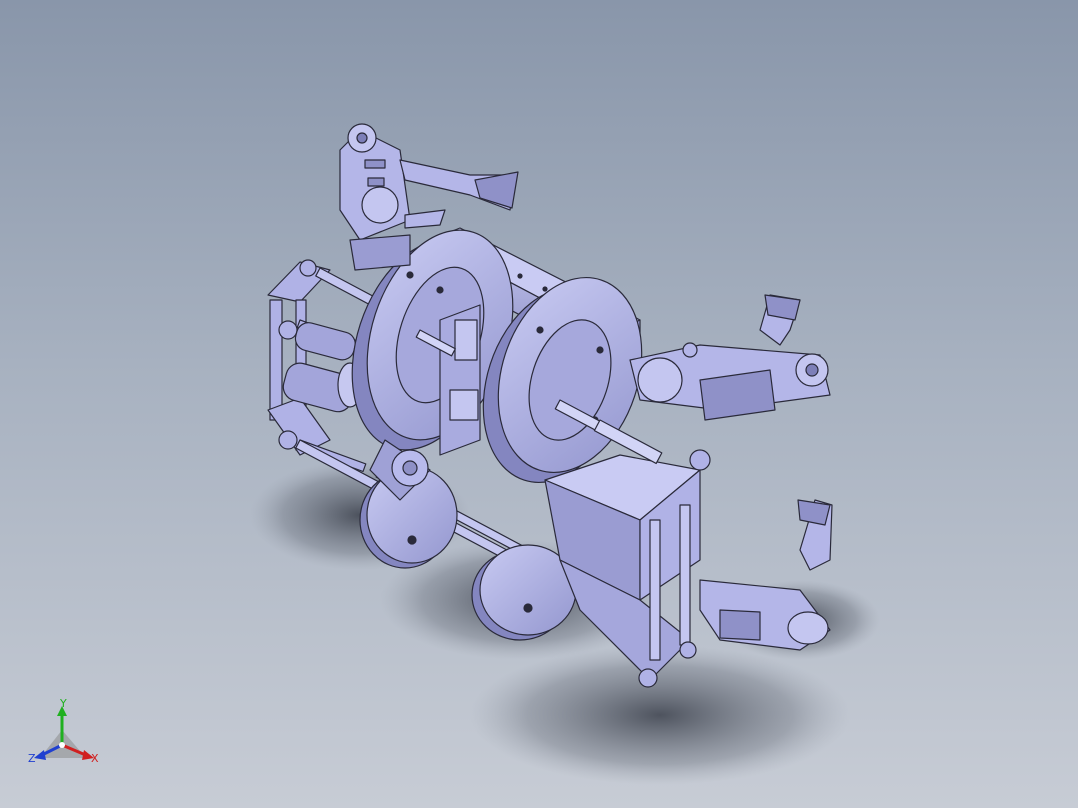  I want to click on y-axis-label: Y, so click(63, 703).